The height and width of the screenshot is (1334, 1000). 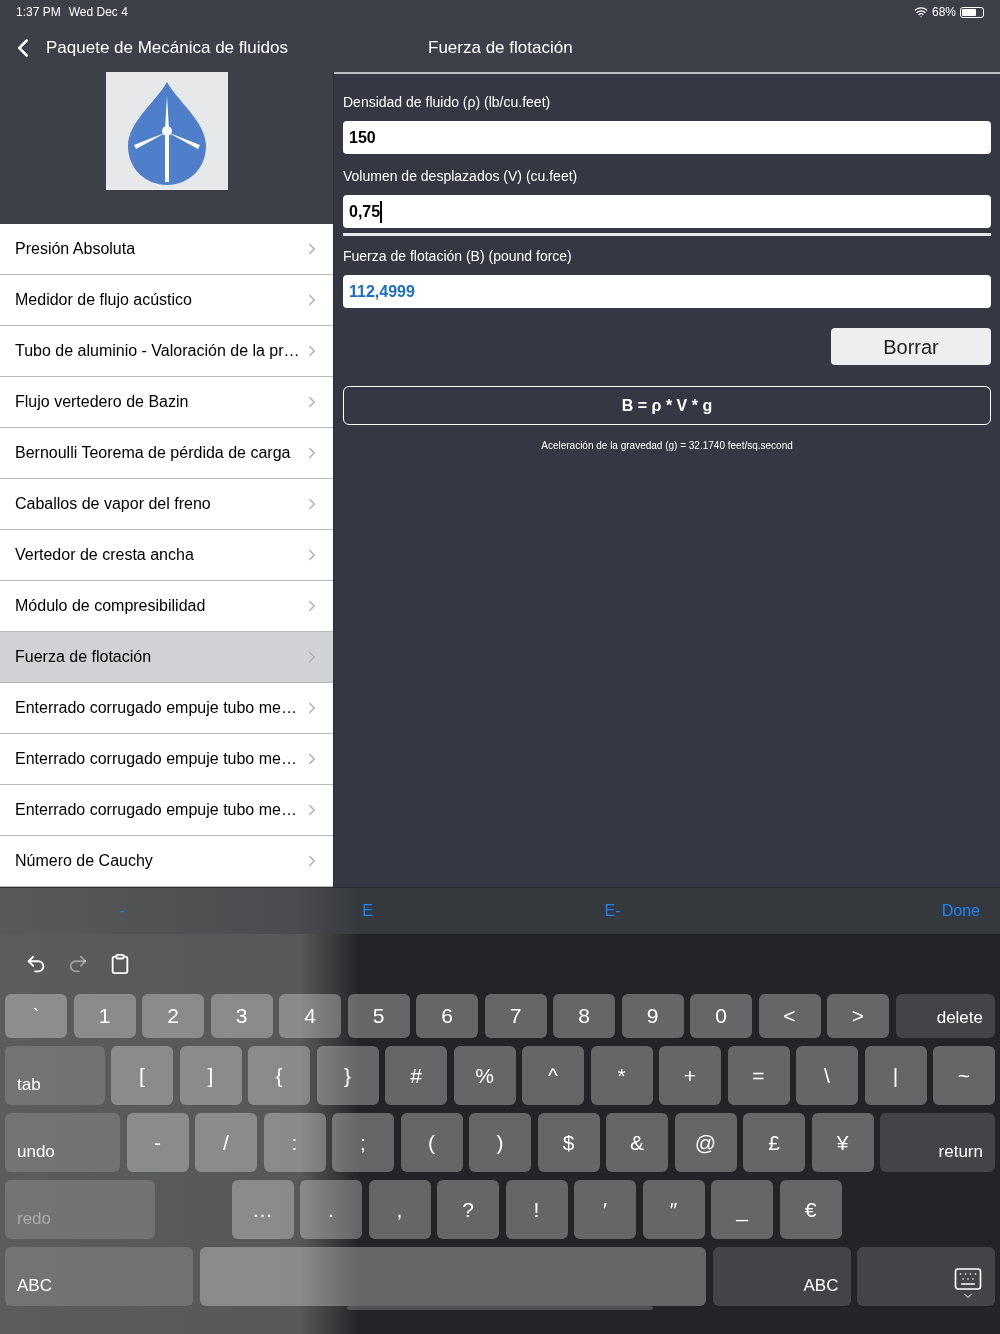 What do you see at coordinates (972, 12) in the screenshot?
I see `battery-icon` at bounding box center [972, 12].